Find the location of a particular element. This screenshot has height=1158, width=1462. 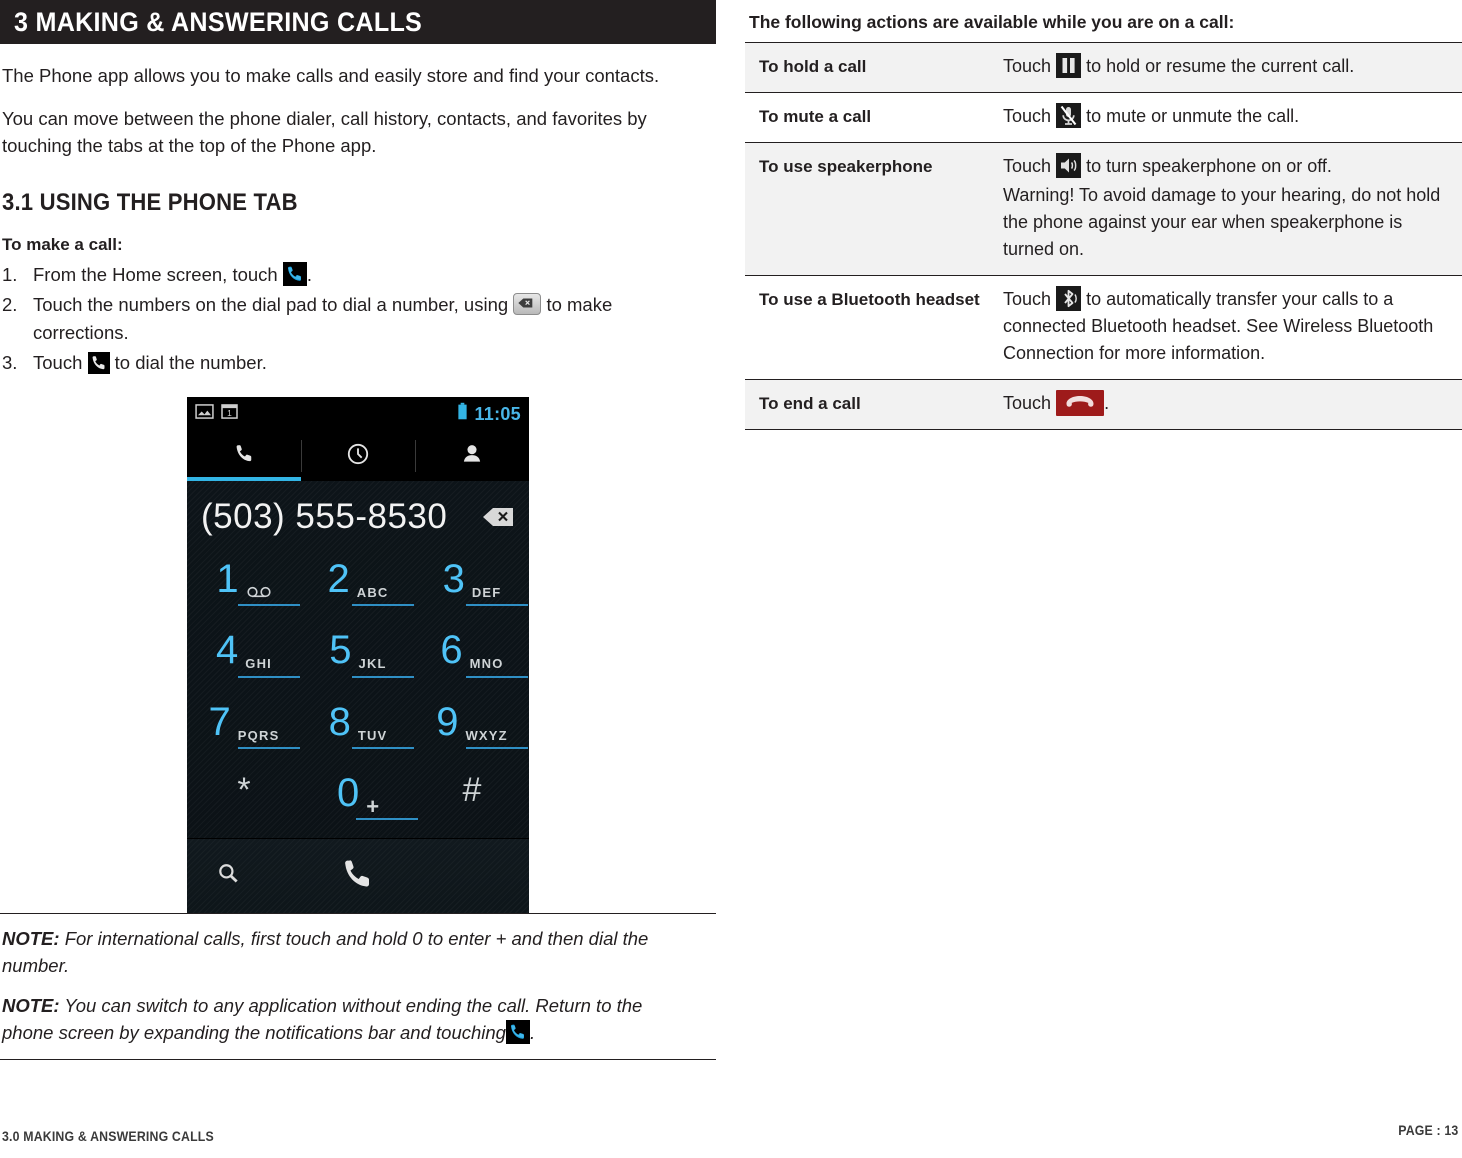

key-2: 2 ABC is located at coordinates (358, 588).